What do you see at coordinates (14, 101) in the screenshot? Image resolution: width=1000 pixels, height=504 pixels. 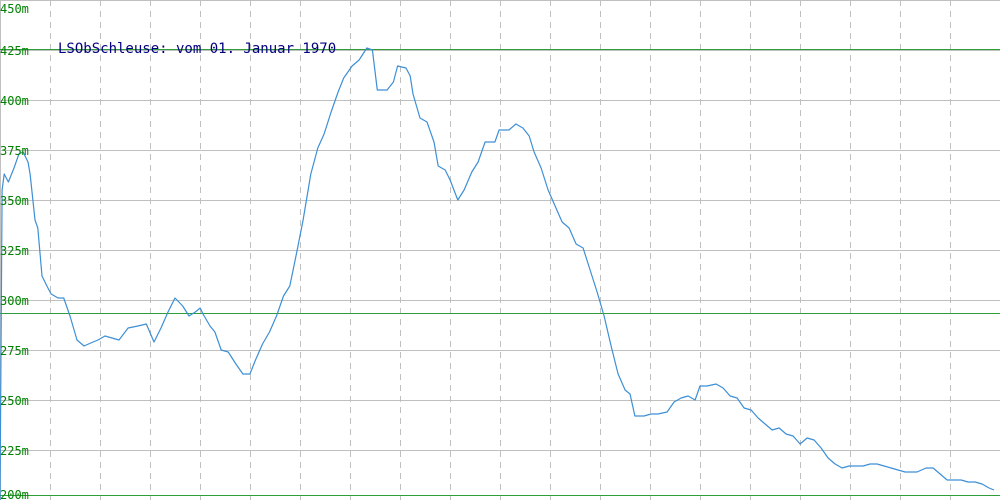 I see `y-tick-label: 400m` at bounding box center [14, 101].